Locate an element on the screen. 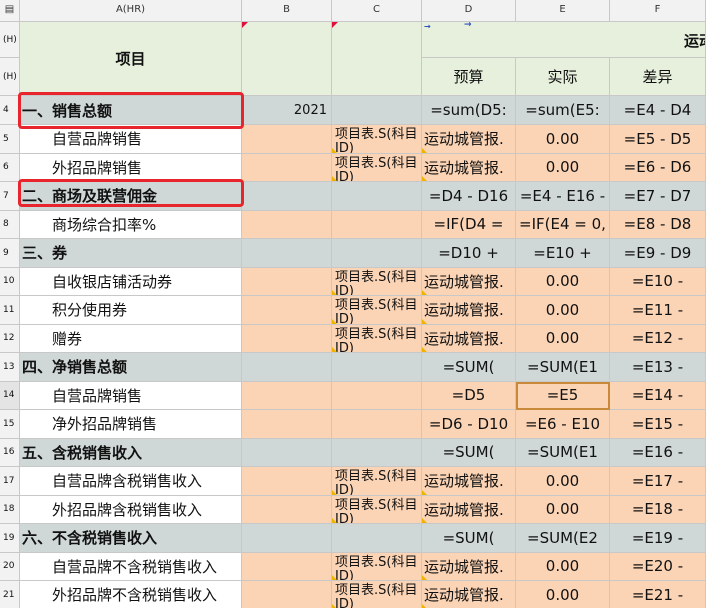  cell-a16: 五、含税销售收入 is located at coordinates (131, 452).